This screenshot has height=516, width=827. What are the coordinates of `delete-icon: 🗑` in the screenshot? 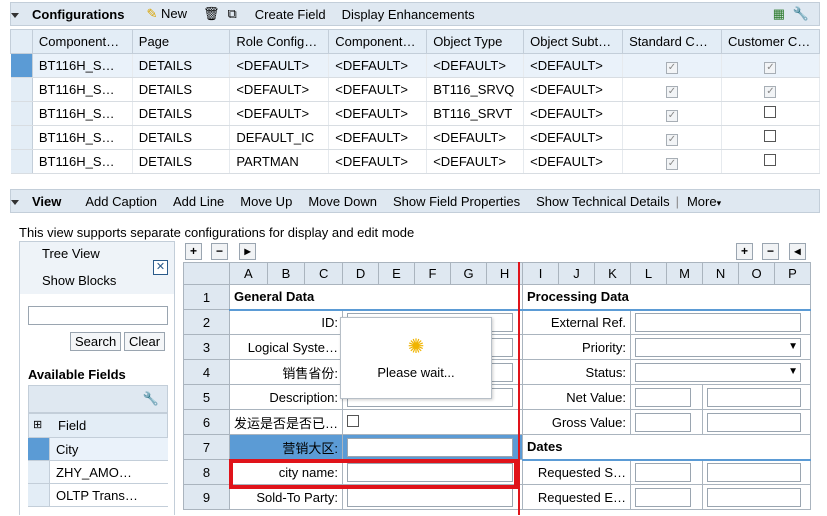 It's located at (211, 14).